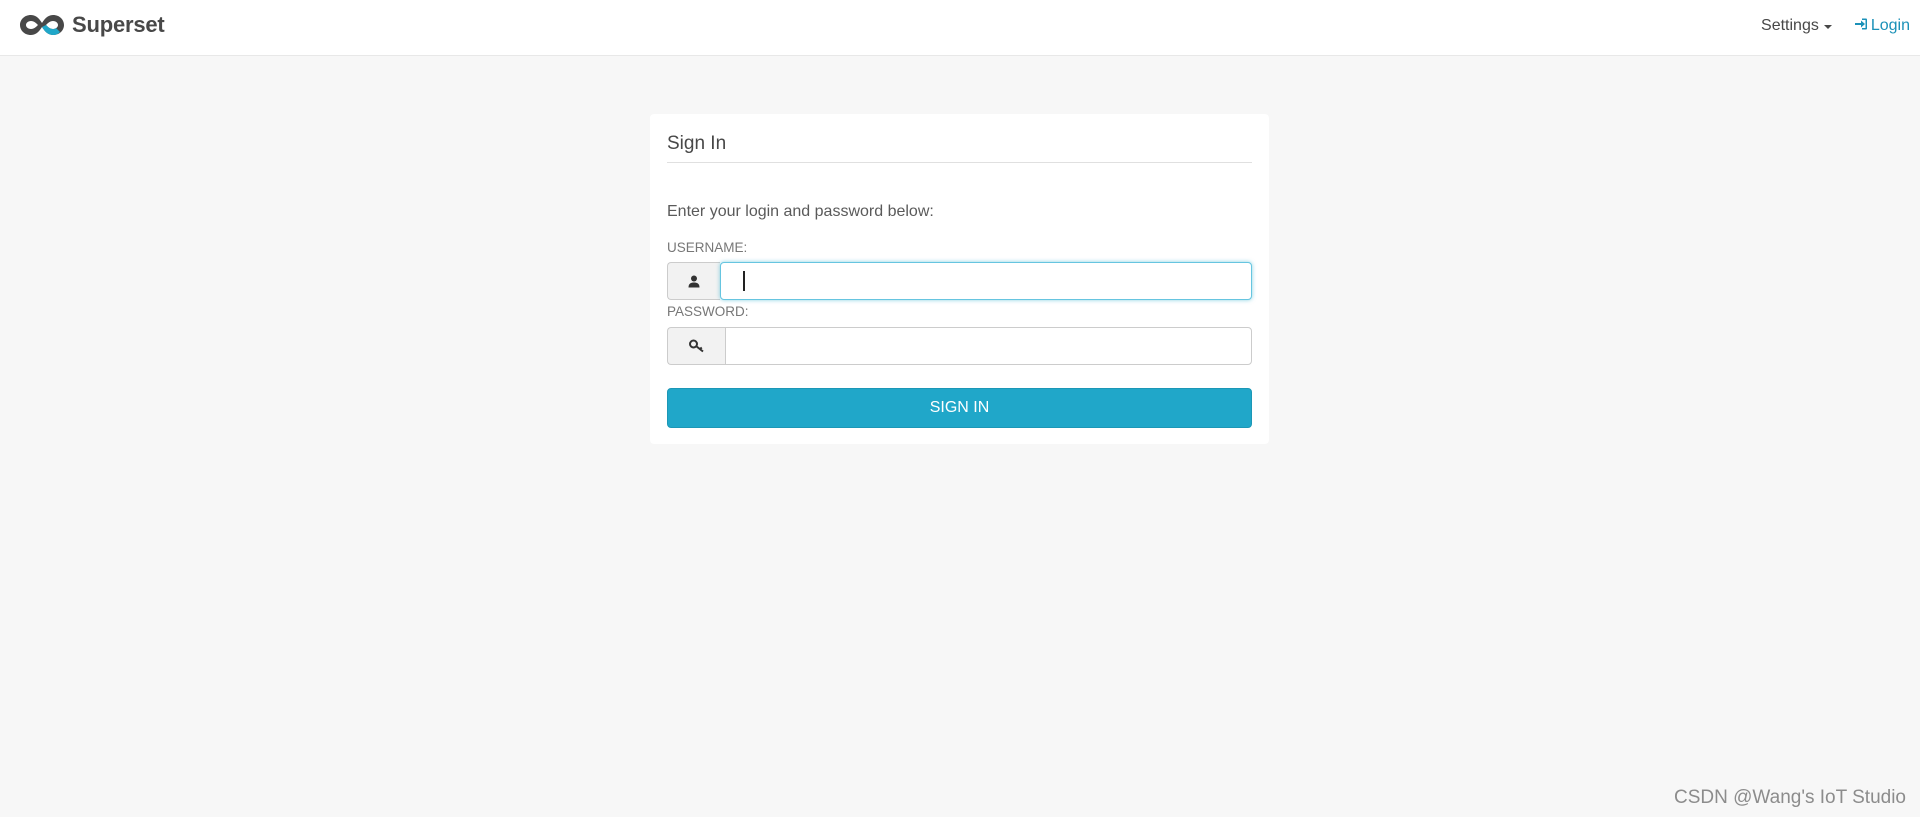 This screenshot has width=1920, height=817. Describe the element at coordinates (1790, 25) in the screenshot. I see `settings-label: Settings` at that location.